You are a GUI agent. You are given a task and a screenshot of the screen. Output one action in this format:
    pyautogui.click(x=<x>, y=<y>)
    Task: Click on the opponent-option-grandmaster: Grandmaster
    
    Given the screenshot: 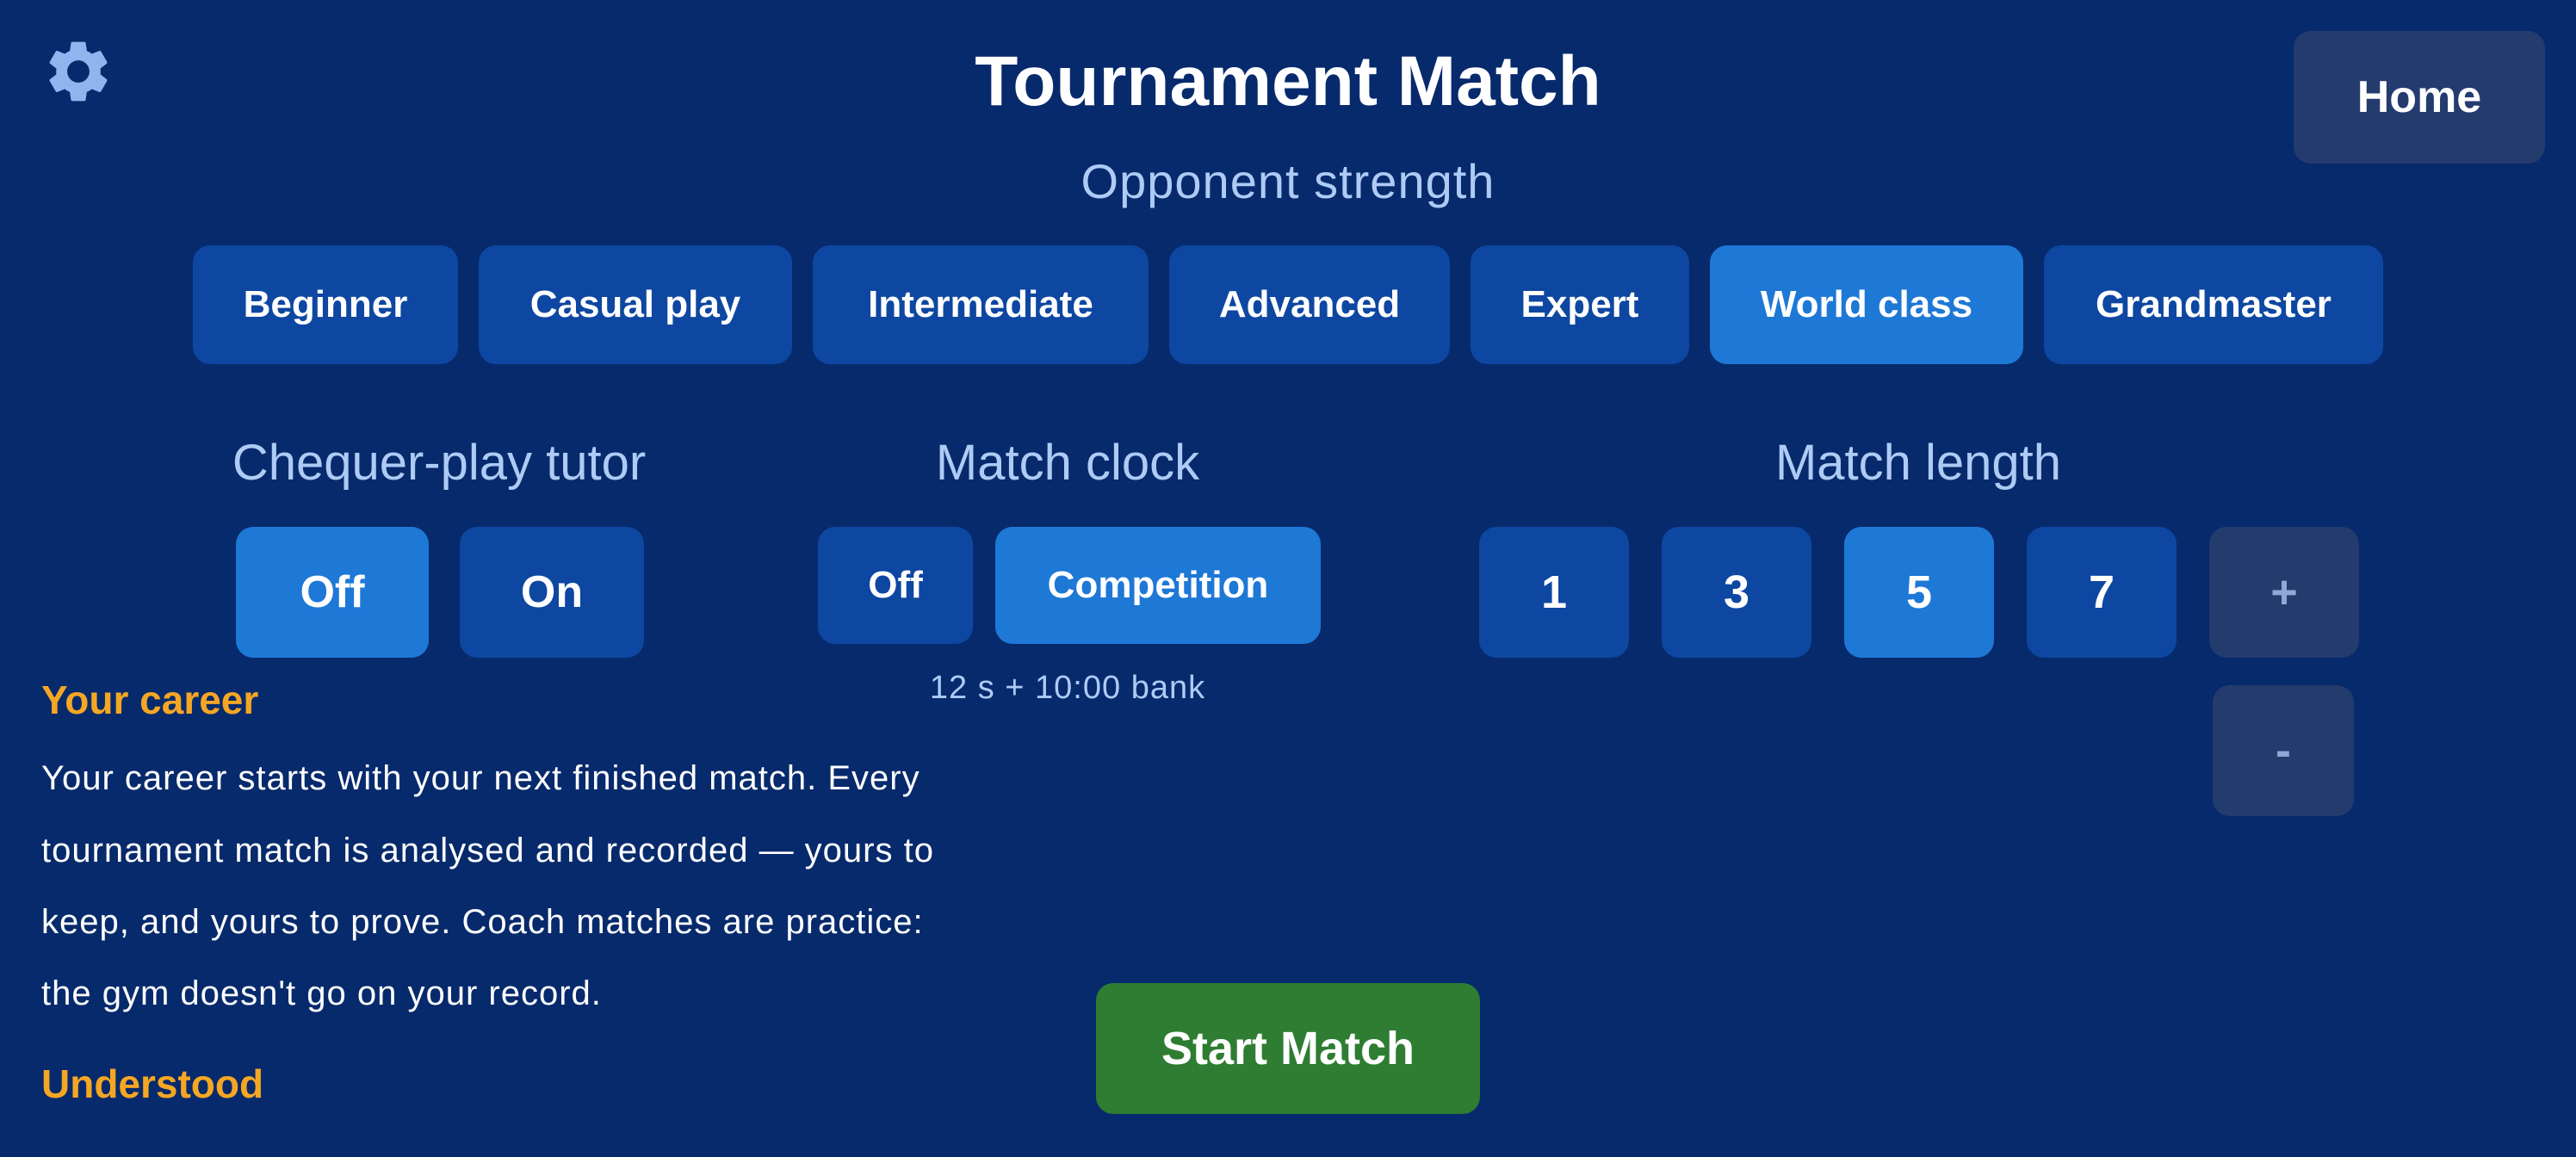 What is the action you would take?
    pyautogui.click(x=2213, y=305)
    